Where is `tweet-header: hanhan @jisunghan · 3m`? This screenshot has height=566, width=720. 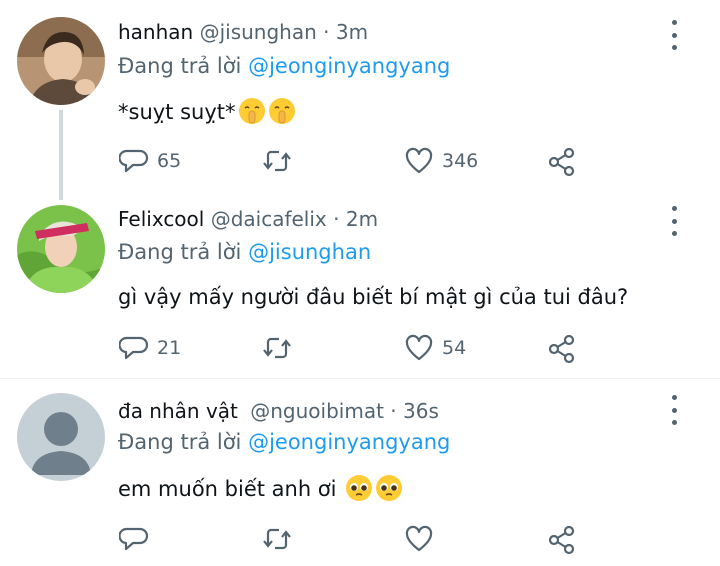
tweet-header: hanhan @jisunghan · 3m is located at coordinates (243, 32).